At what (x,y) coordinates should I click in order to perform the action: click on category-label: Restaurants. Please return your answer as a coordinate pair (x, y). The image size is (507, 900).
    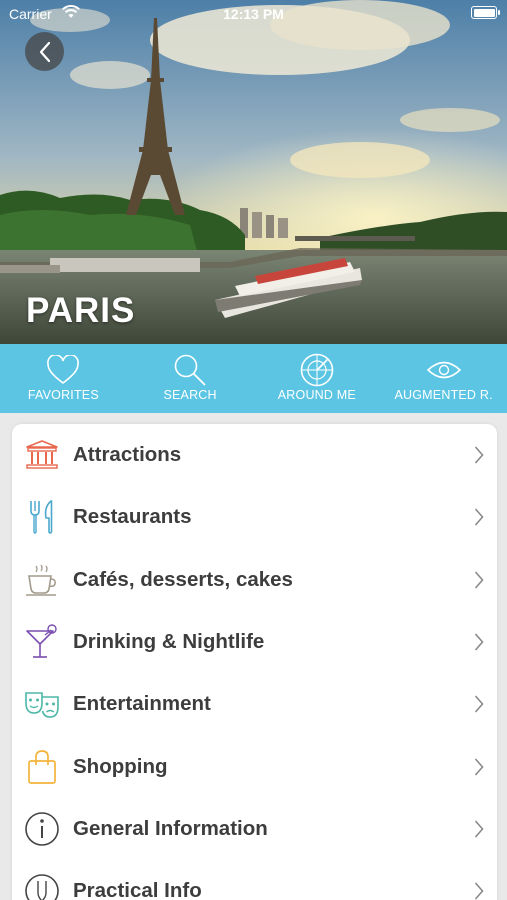
    Looking at the image, I should click on (132, 517).